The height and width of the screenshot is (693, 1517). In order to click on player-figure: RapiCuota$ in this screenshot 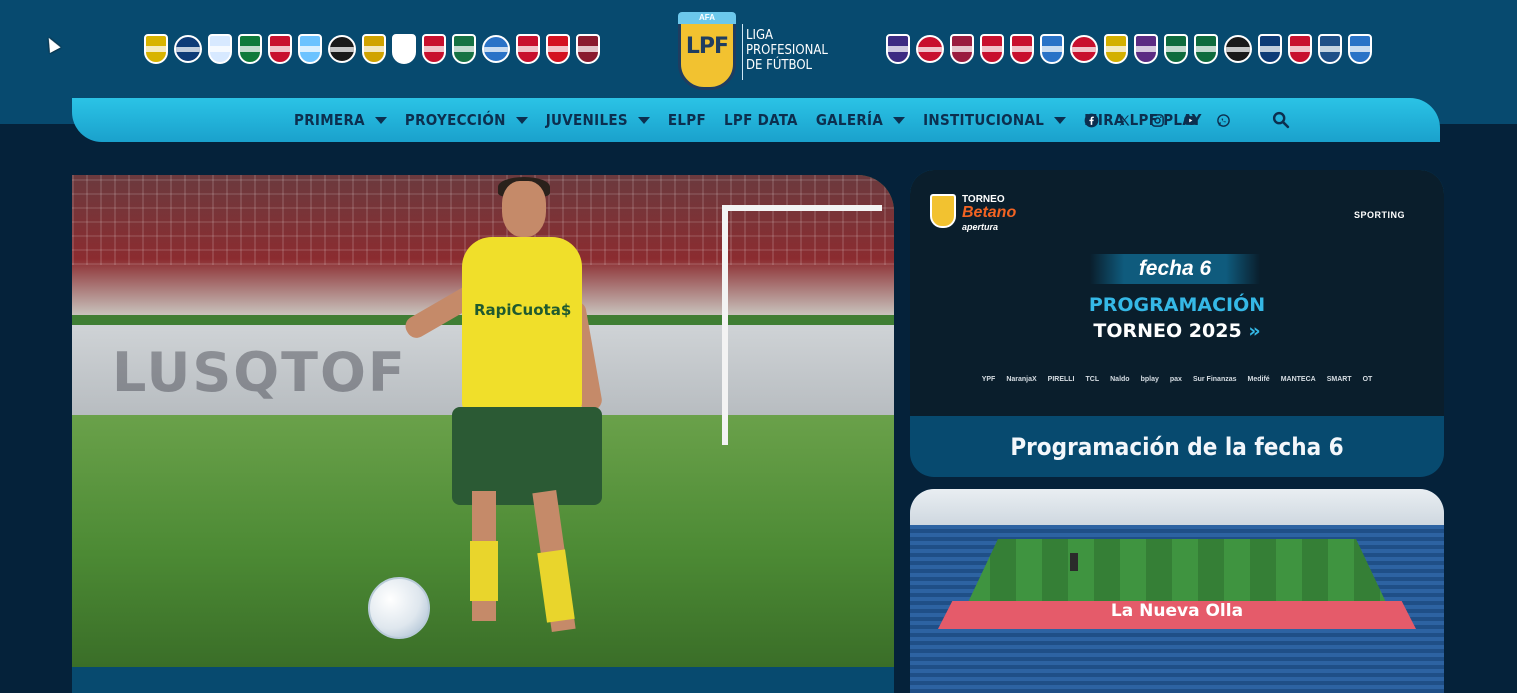, I will do `click(506, 414)`.